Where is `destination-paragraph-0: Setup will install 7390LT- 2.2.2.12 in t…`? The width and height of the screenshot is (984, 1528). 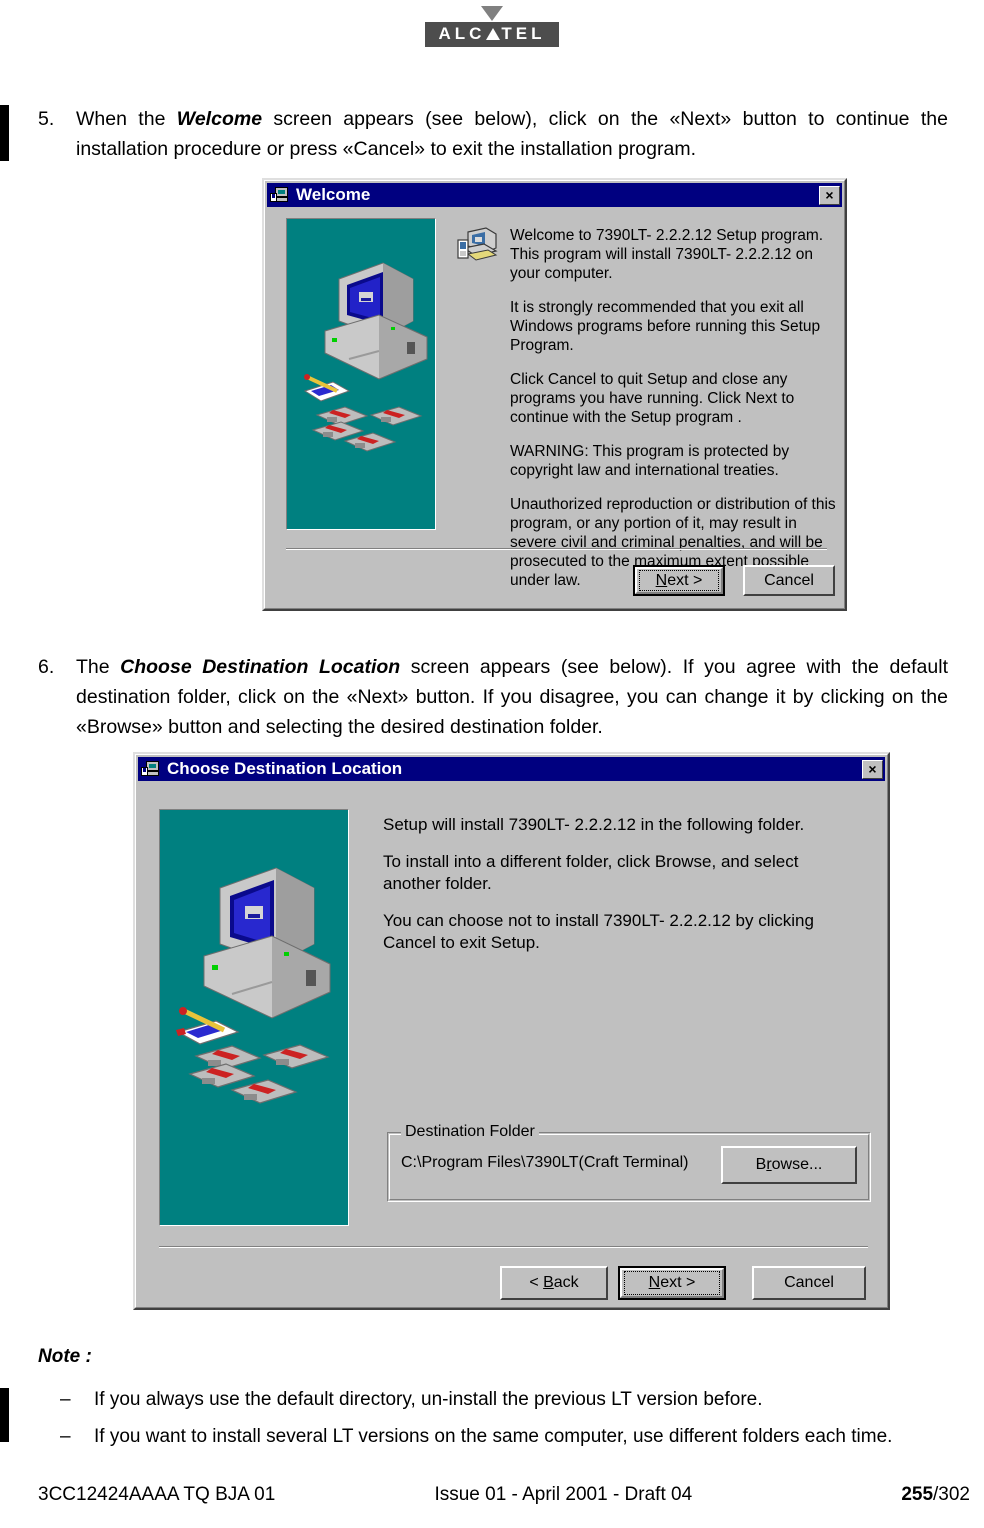
destination-paragraph-0: Setup will install 7390LT- 2.2.2.12 in t… is located at coordinates (594, 824).